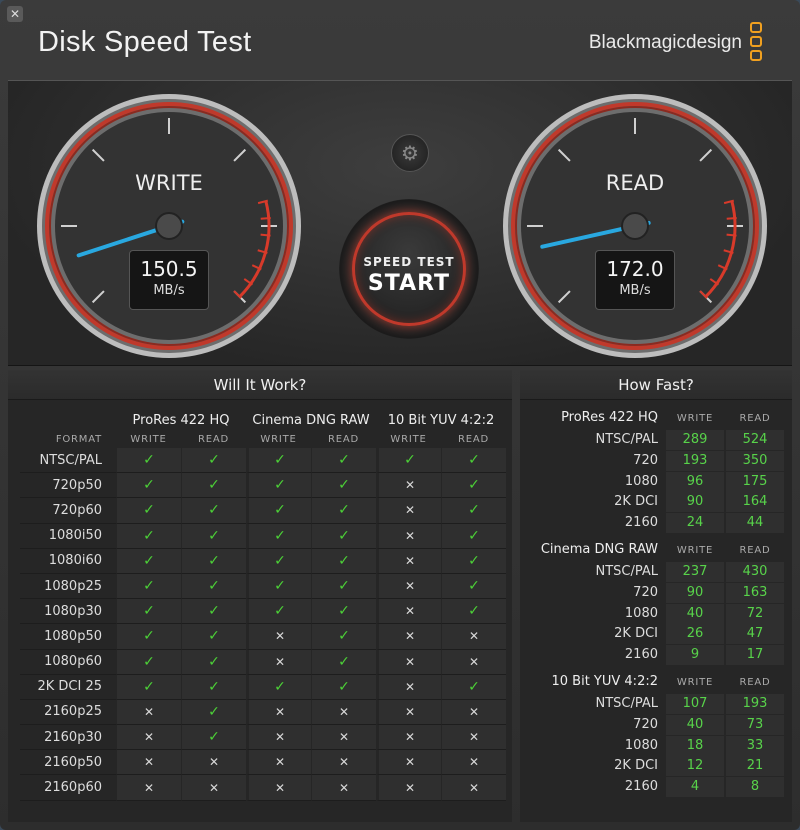 The image size is (800, 830). I want to click on format-label: 2160p60, so click(68, 788).